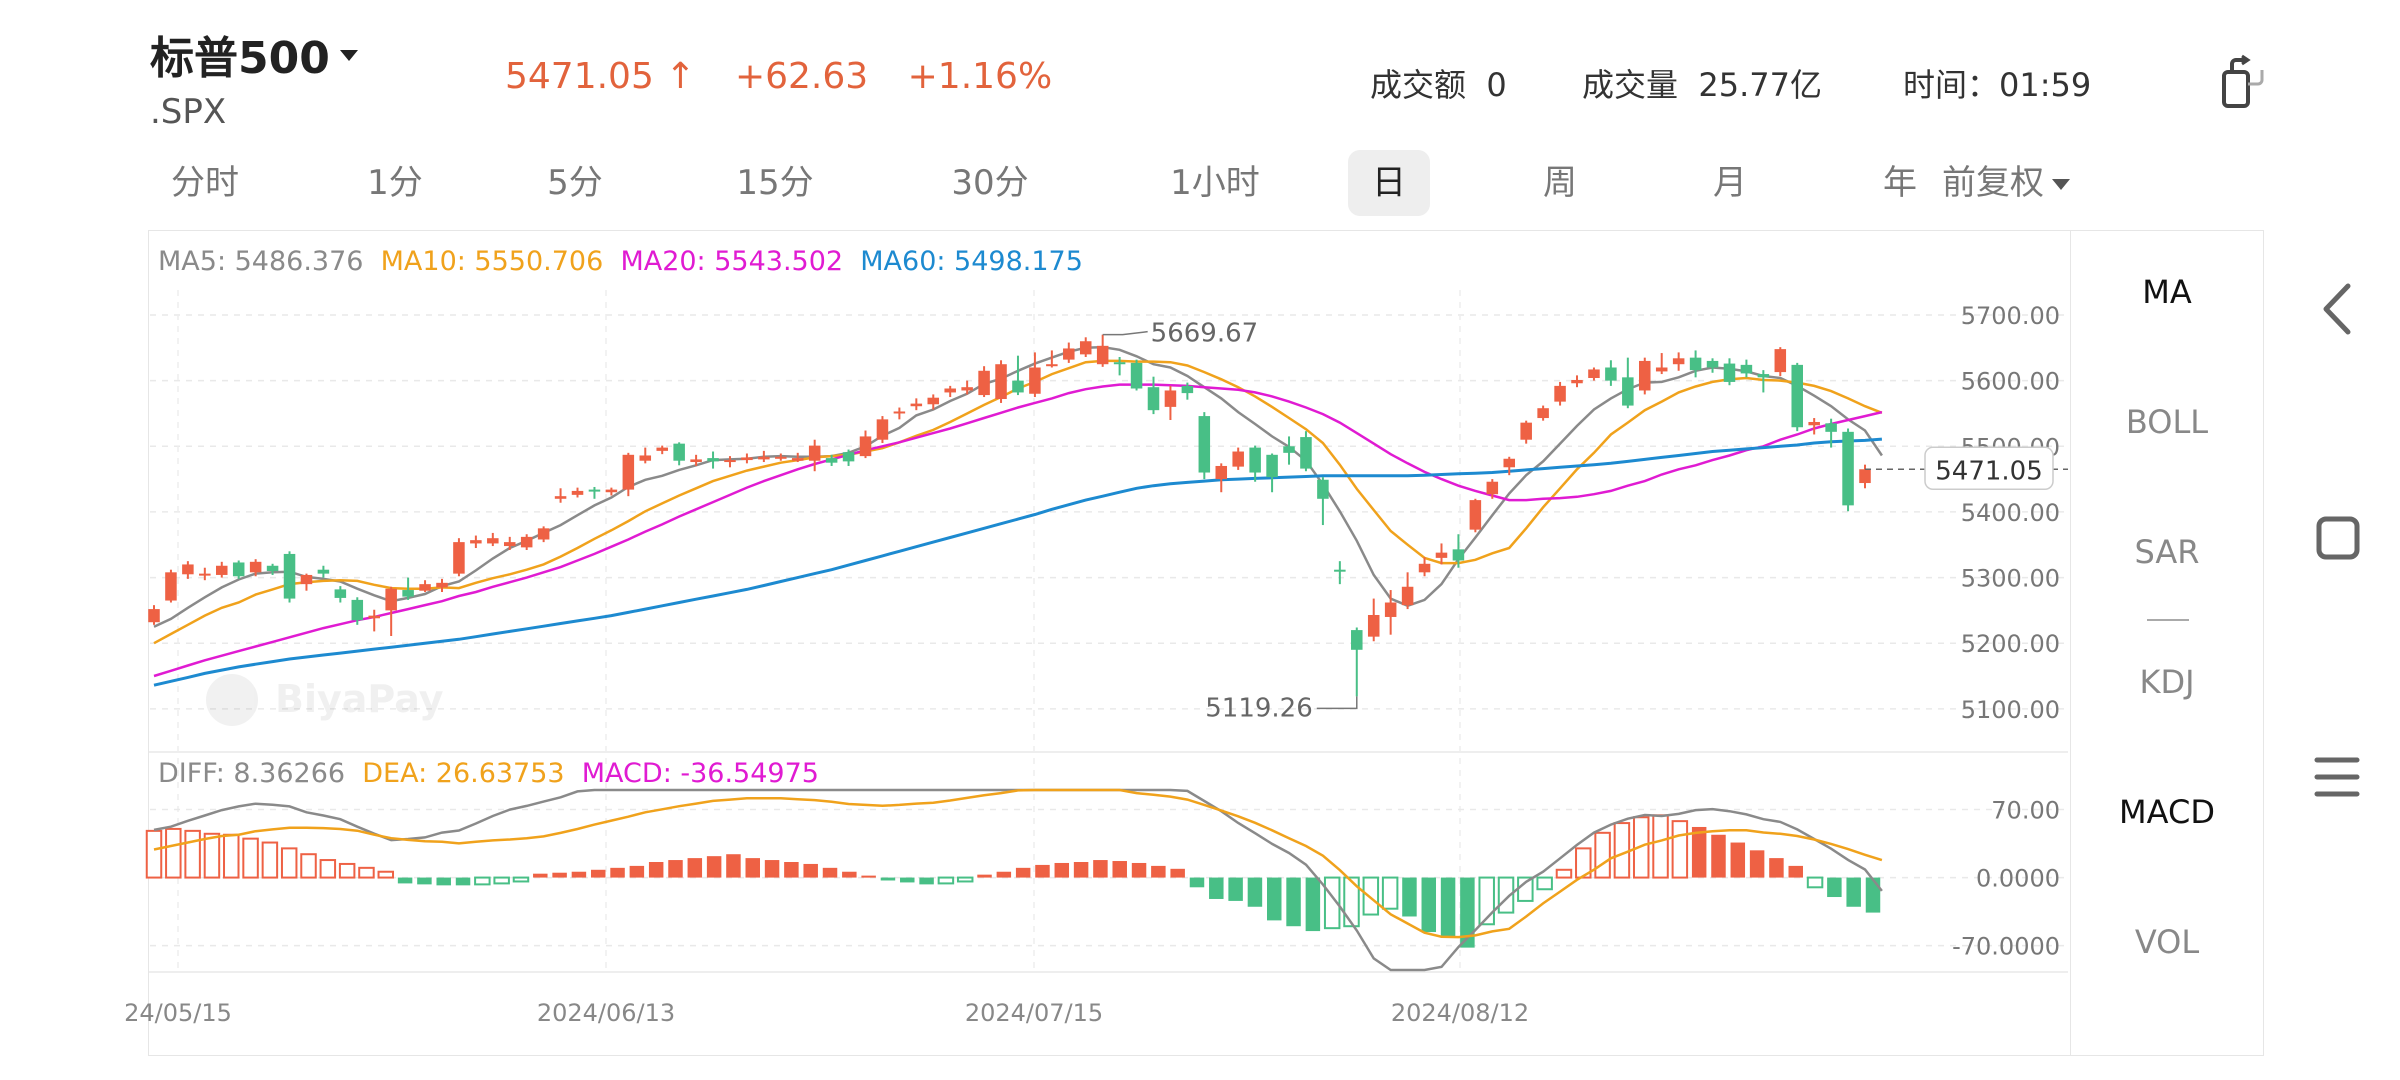 Image resolution: width=2400 pixels, height=1080 pixels. I want to click on indicator-panel: MA BOLL SAR KDJ MACD VOL, so click(2166, 643).